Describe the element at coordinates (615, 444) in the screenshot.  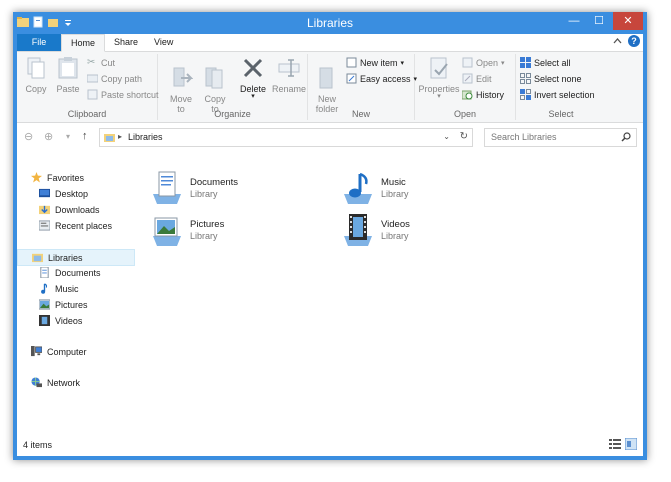
I see `details-view-icon` at that location.